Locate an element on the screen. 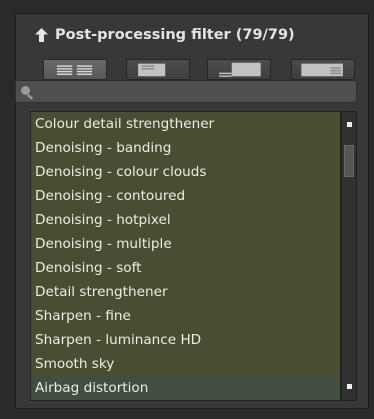 This screenshot has width=374, height=419. filter-list-item: Airbag distortion is located at coordinates (185, 388).